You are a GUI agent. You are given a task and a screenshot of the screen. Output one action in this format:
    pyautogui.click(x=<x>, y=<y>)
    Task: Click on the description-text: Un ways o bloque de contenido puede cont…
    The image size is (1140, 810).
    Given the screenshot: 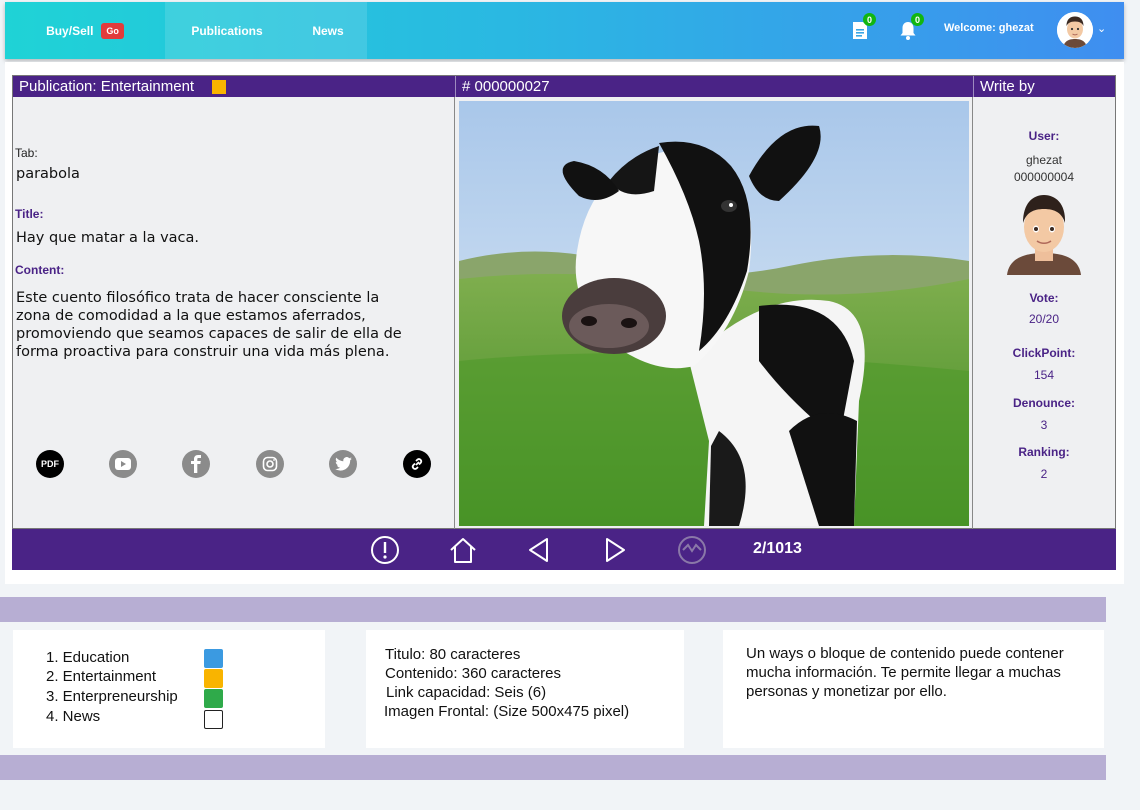 What is the action you would take?
    pyautogui.click(x=905, y=672)
    